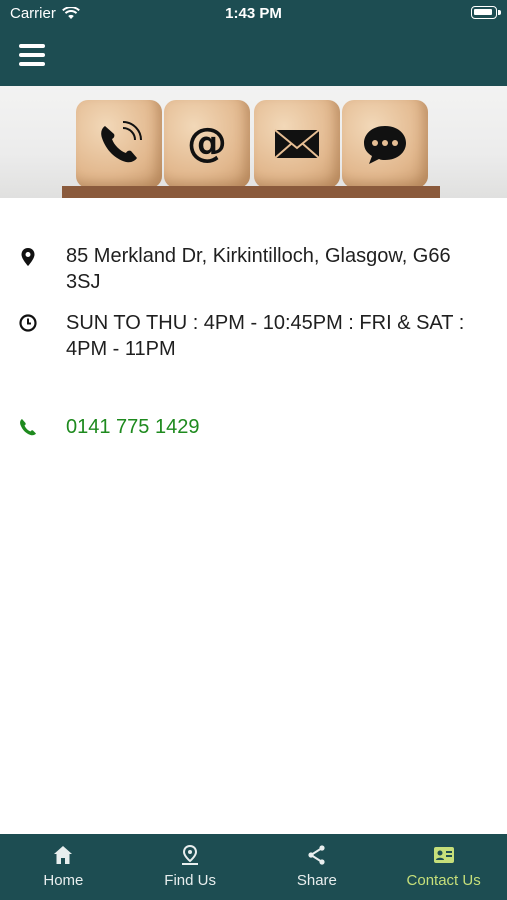 The image size is (507, 900). Describe the element at coordinates (317, 867) in the screenshot. I see `tab-share: Share` at that location.